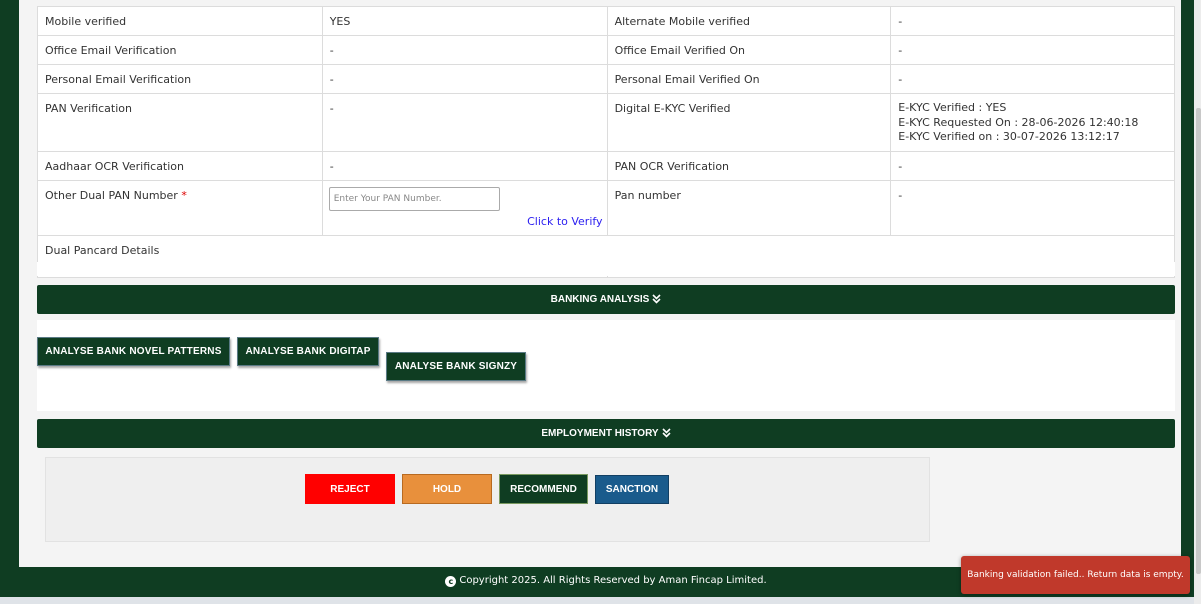  Describe the element at coordinates (606, 269) in the screenshot. I see `table-footer-strip` at that location.